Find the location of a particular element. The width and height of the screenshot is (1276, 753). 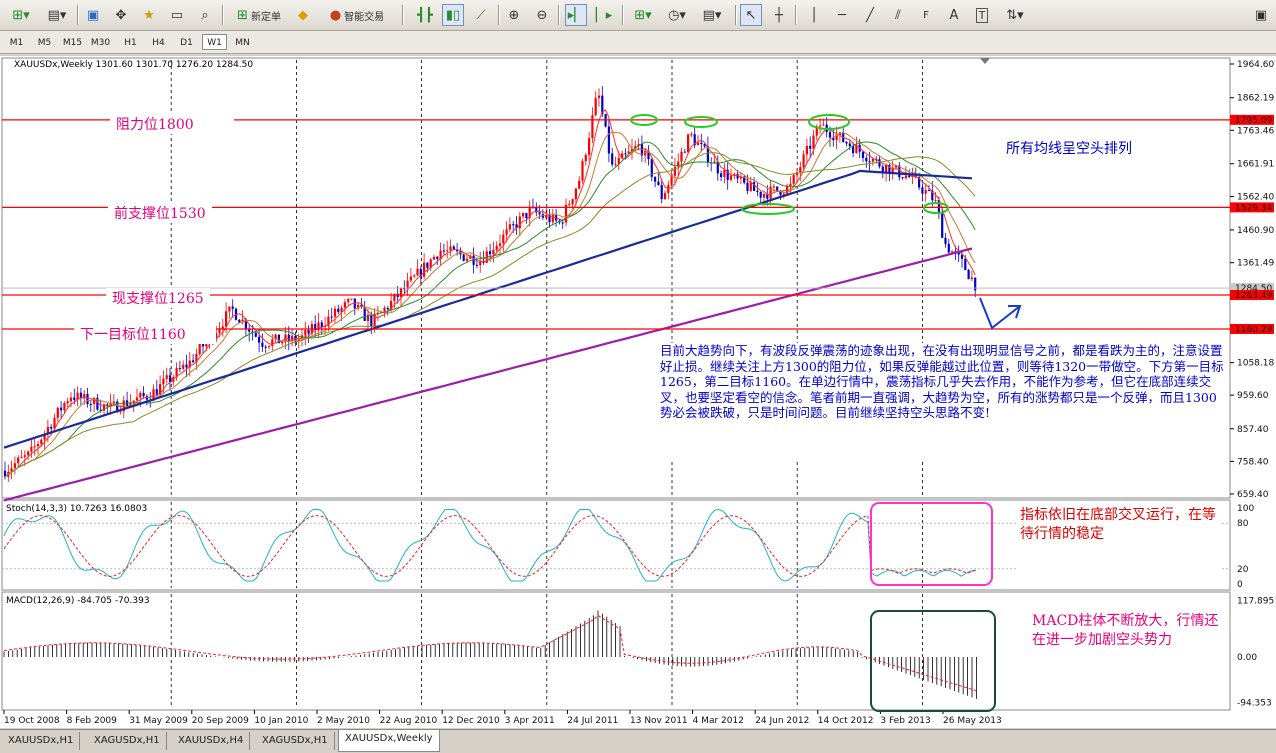

price-tag-text-target: 1160.29 is located at coordinates (1253, 330).